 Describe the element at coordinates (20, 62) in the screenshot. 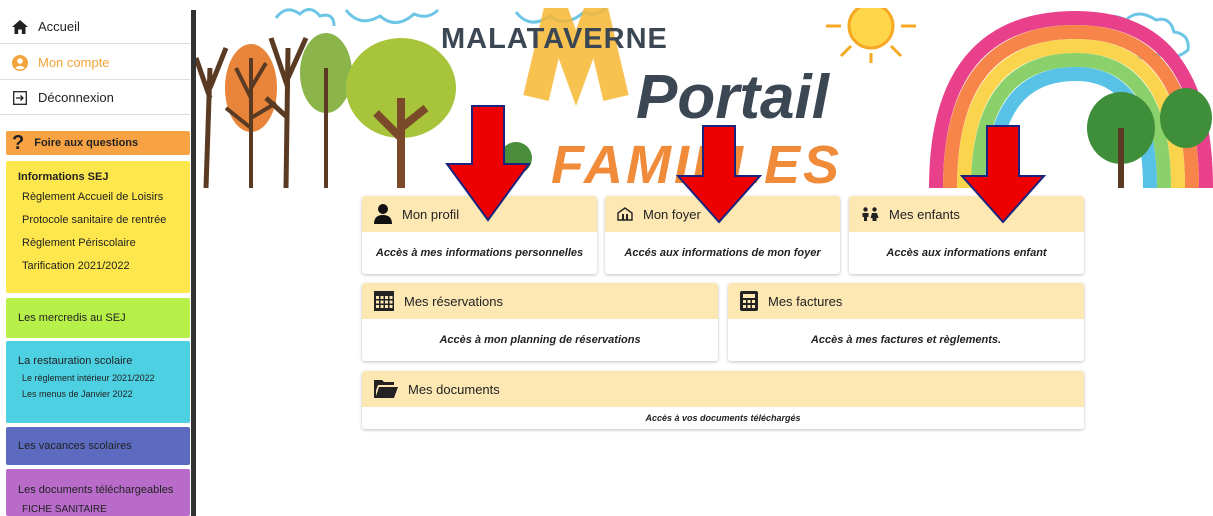

I see `account-circle-icon` at that location.